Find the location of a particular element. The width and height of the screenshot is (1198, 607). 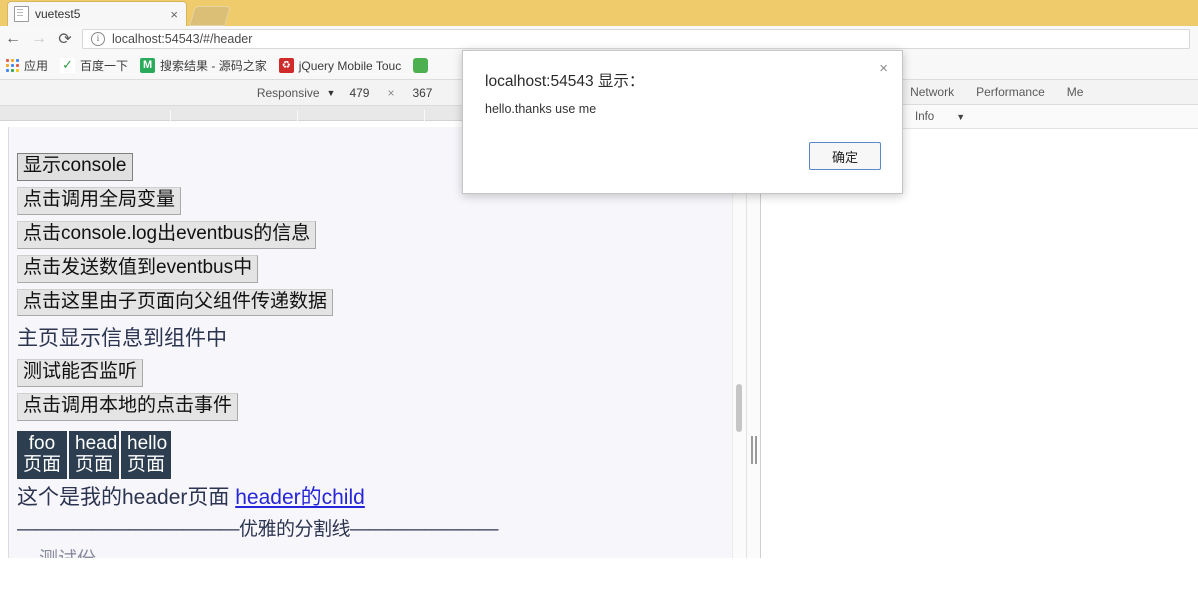

bookmark-jquery-mobile: ♻ jQuery Mobile Touc is located at coordinates (340, 65).